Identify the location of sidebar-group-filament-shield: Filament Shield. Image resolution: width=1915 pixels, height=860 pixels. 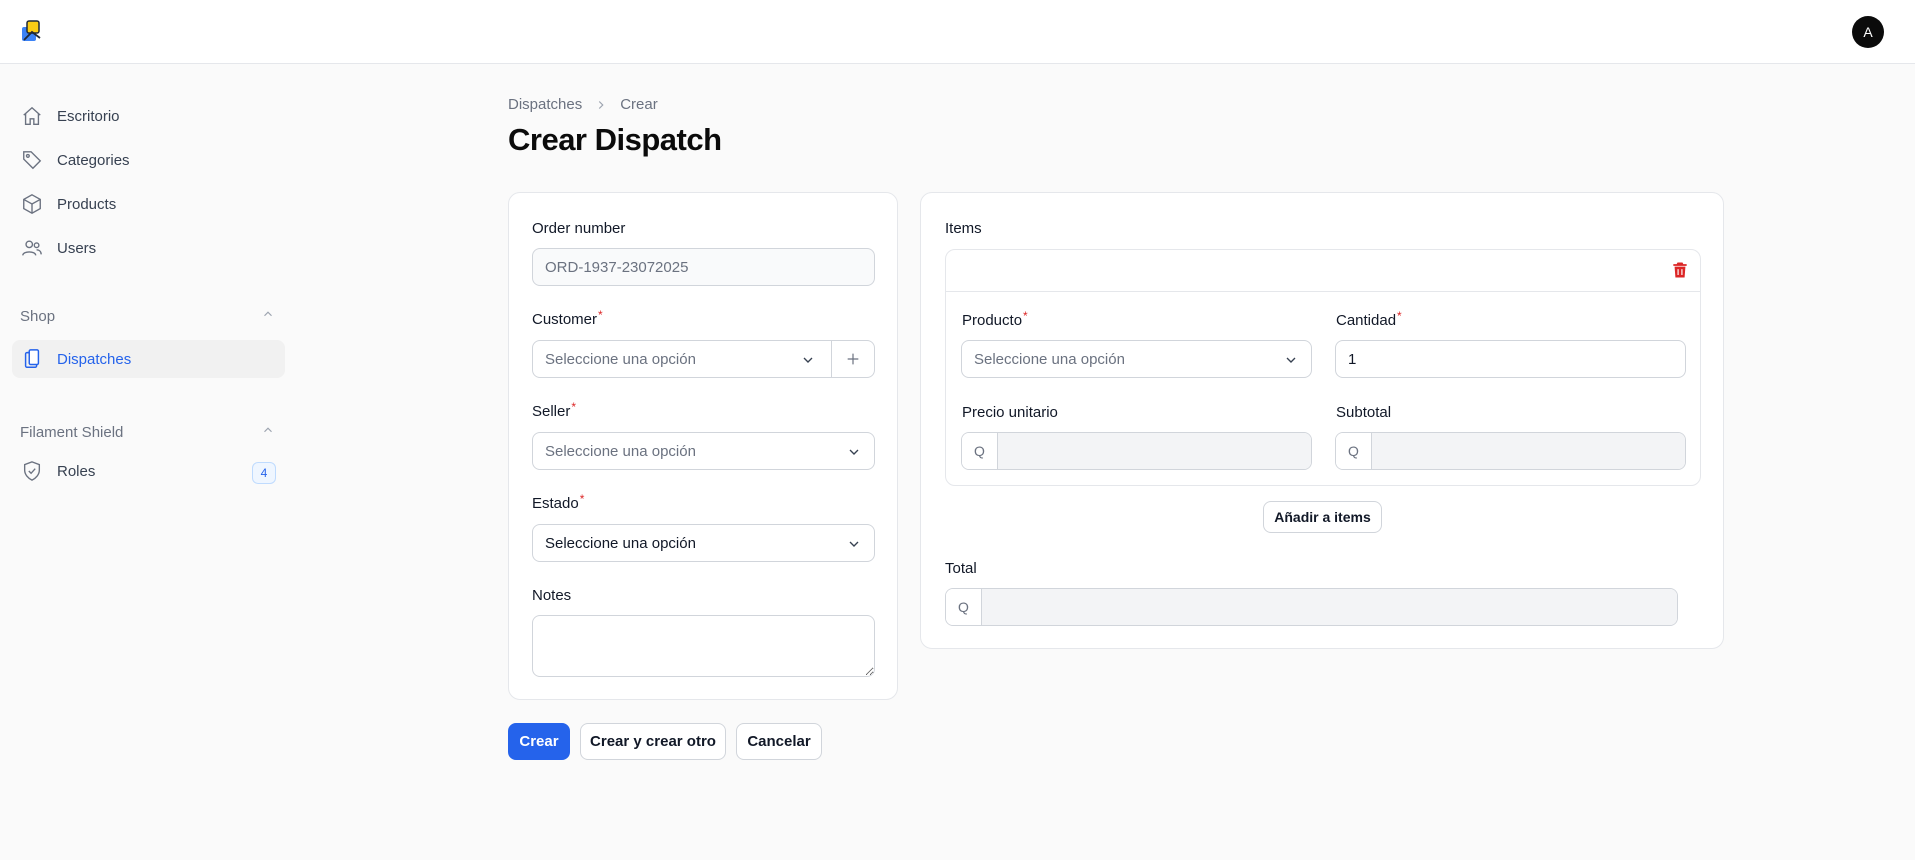
(147, 432).